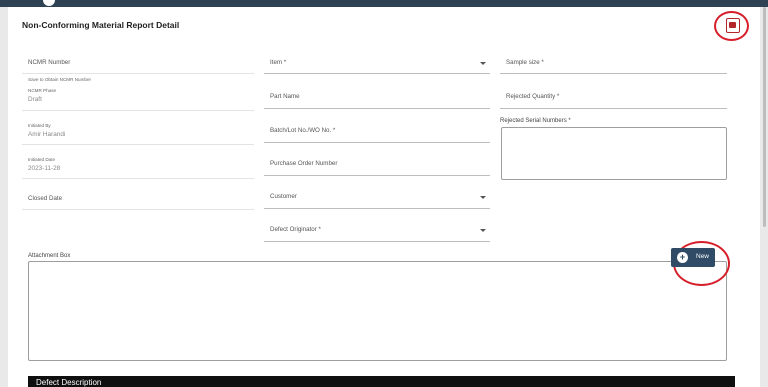 This screenshot has height=387, width=768. Describe the element at coordinates (285, 96) in the screenshot. I see `part-name-label: Part Name` at that location.